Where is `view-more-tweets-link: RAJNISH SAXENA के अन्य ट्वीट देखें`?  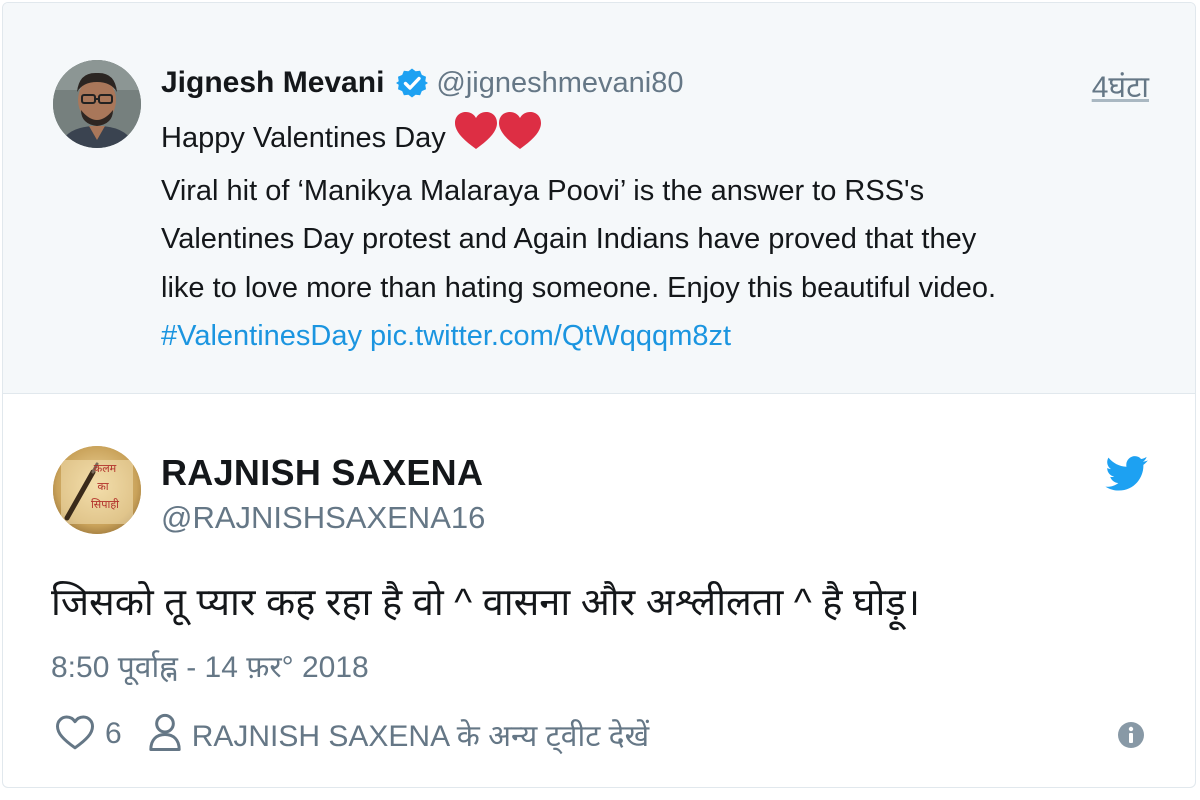 view-more-tweets-link: RAJNISH SAXENA के अन्य ट्वीट देखें is located at coordinates (420, 734).